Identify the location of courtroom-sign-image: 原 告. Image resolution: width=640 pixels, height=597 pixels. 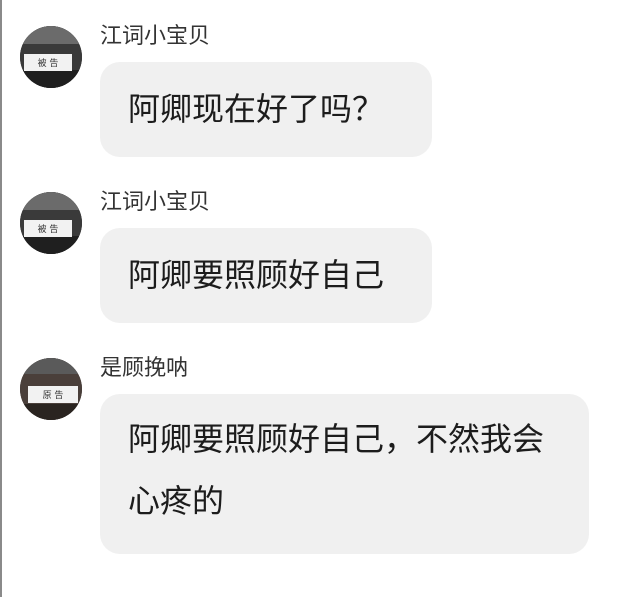
(51, 389).